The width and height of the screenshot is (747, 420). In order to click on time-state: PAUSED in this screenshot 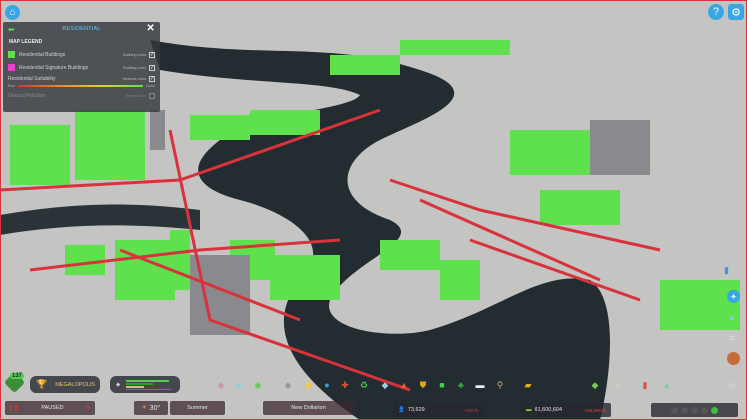, I will do `click(52, 408)`.